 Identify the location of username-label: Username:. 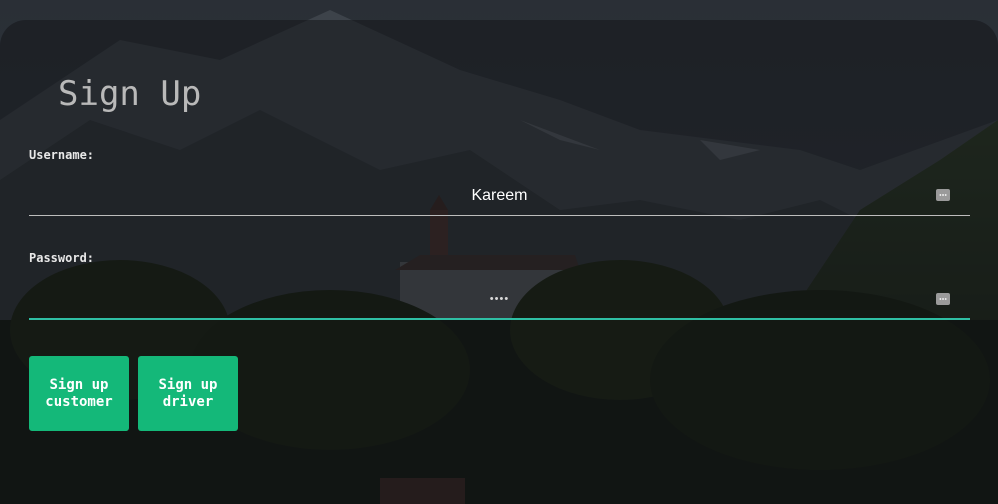
(62, 155).